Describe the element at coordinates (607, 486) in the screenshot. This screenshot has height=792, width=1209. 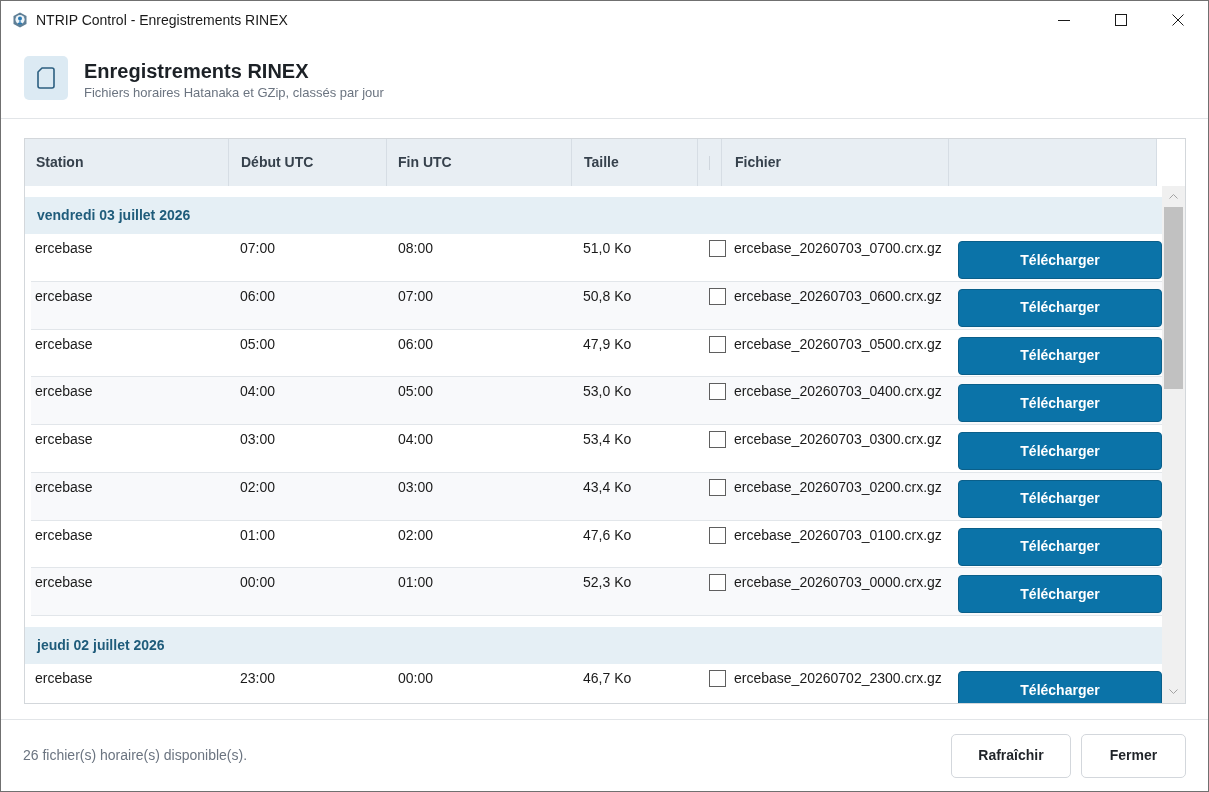
I see `file-size: 43,4 Ko` at that location.